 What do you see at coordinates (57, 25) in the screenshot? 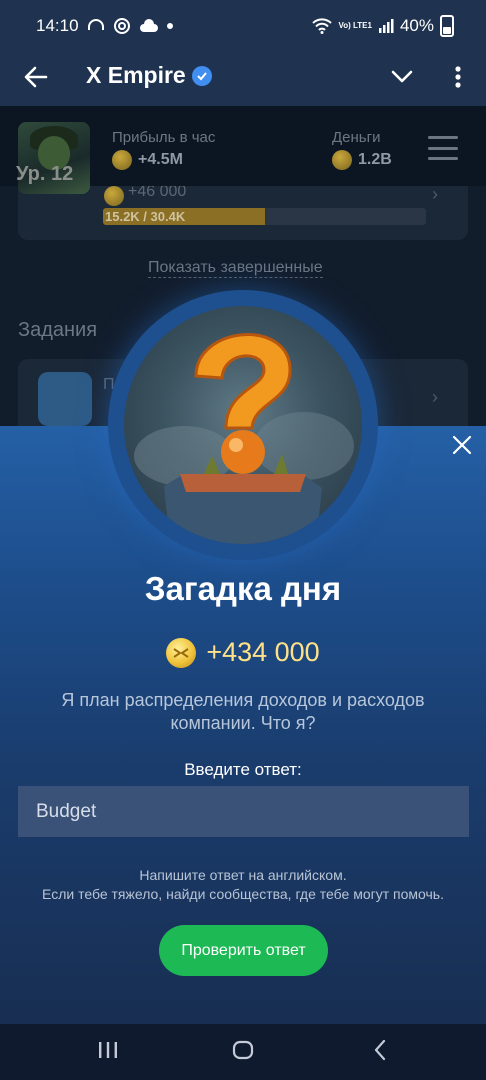
I see `status-time: 14:10` at bounding box center [57, 25].